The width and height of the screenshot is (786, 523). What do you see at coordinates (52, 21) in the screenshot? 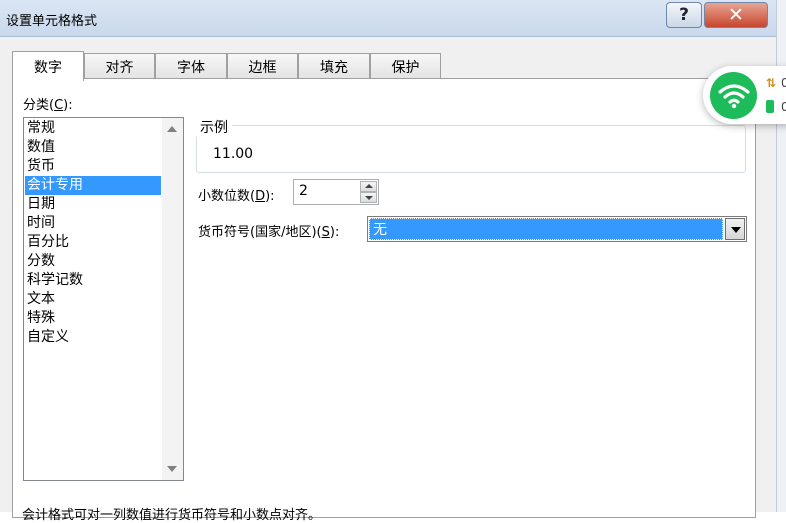
I see `dialog-title: 设置单元格格式` at bounding box center [52, 21].